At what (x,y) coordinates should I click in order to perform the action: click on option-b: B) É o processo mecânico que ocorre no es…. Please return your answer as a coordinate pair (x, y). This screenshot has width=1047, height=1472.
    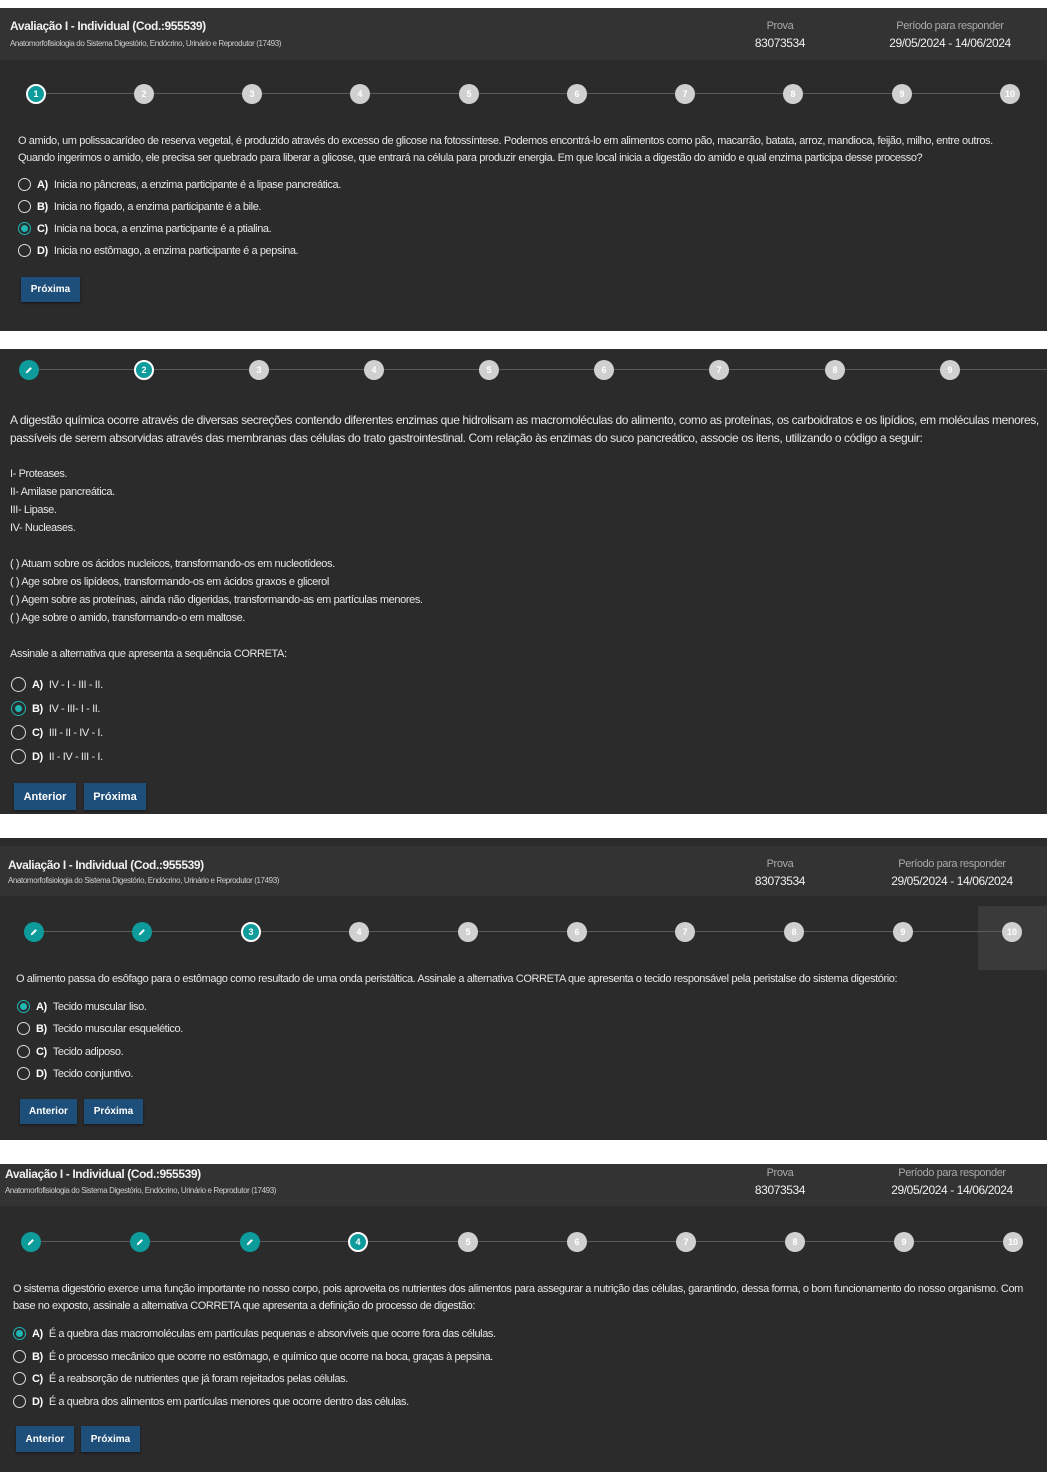
    Looking at the image, I should click on (253, 1356).